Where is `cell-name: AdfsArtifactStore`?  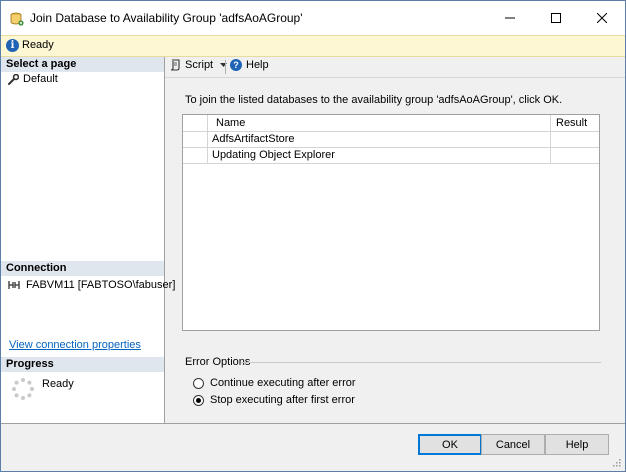
cell-name: AdfsArtifactStore is located at coordinates (379, 139).